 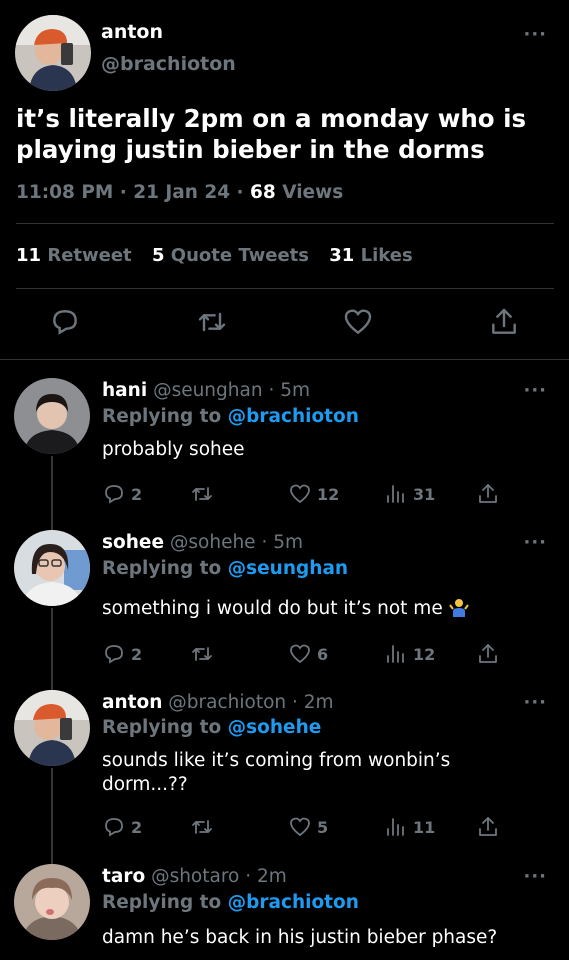 I want to click on reply-header: anton @brachioton · 2m, so click(x=218, y=702).